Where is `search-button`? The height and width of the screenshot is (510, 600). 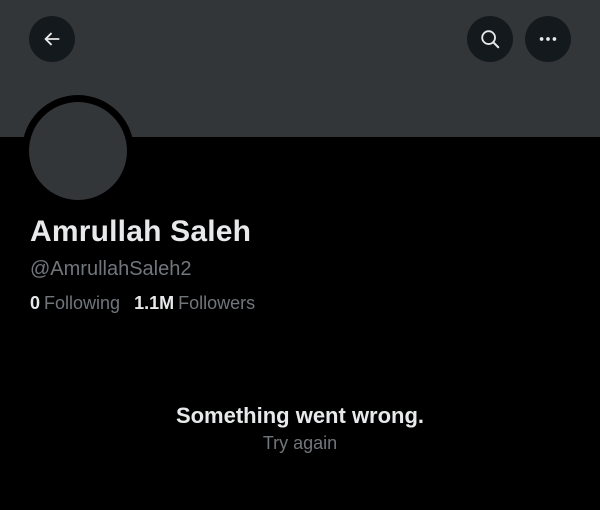
search-button is located at coordinates (490, 39).